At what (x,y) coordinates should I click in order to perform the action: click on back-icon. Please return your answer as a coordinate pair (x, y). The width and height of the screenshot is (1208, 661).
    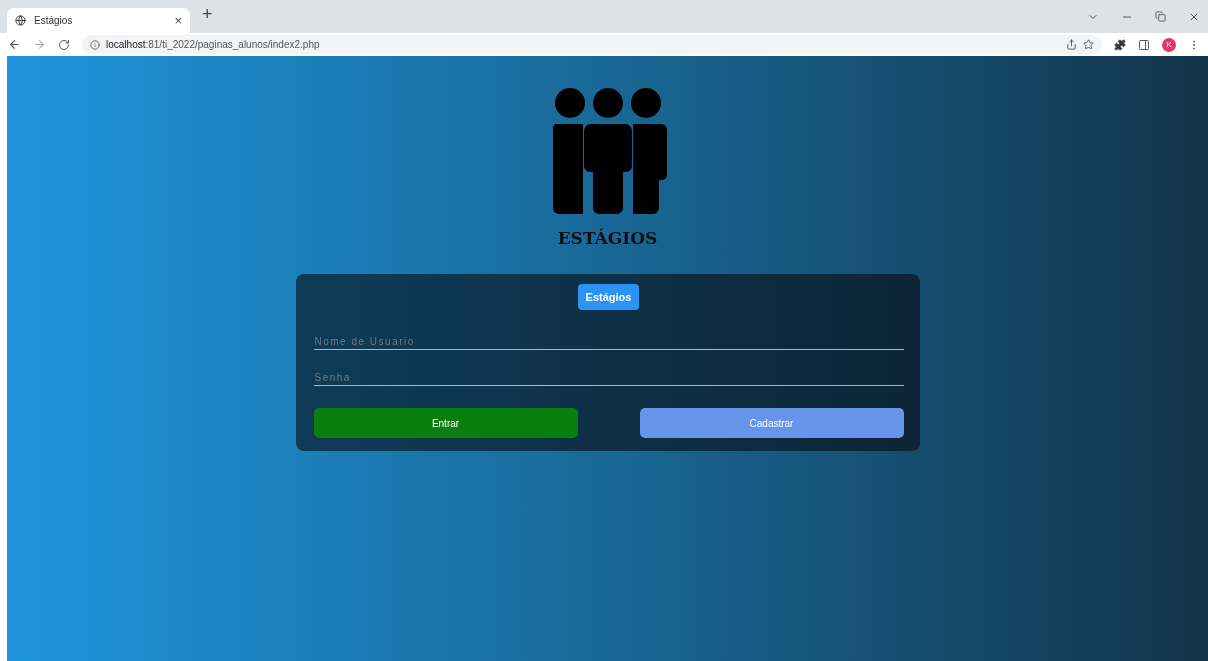
    Looking at the image, I should click on (14, 44).